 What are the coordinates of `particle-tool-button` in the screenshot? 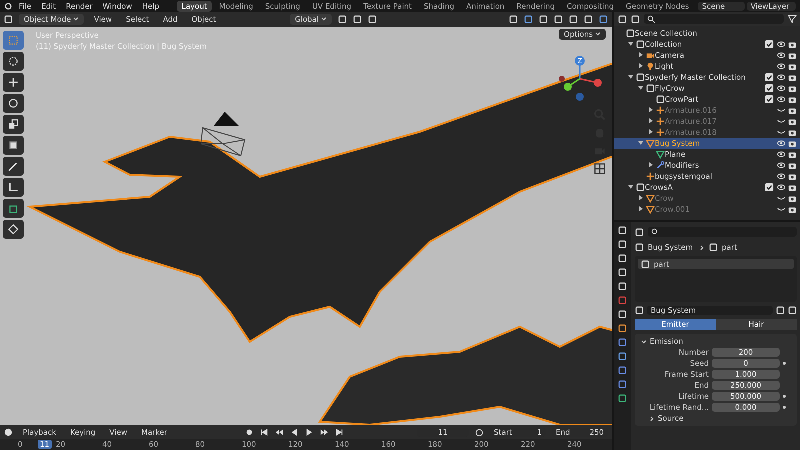 It's located at (13, 229).